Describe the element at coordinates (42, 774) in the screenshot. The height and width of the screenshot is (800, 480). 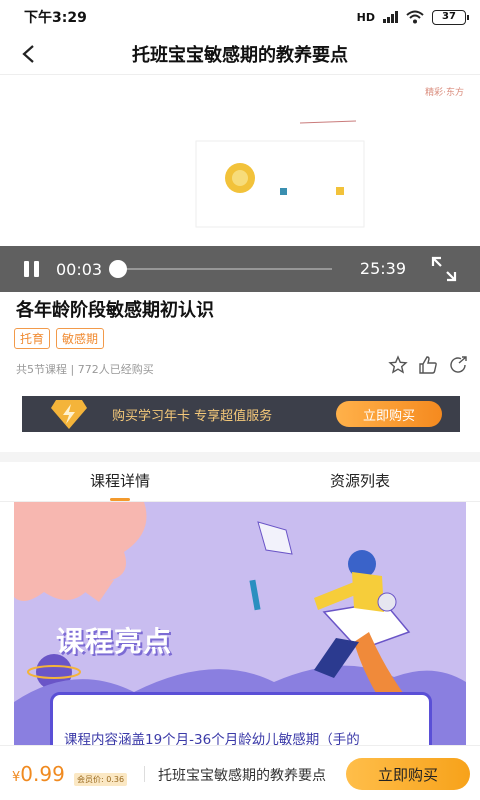
I see `price-value: 0.99` at that location.